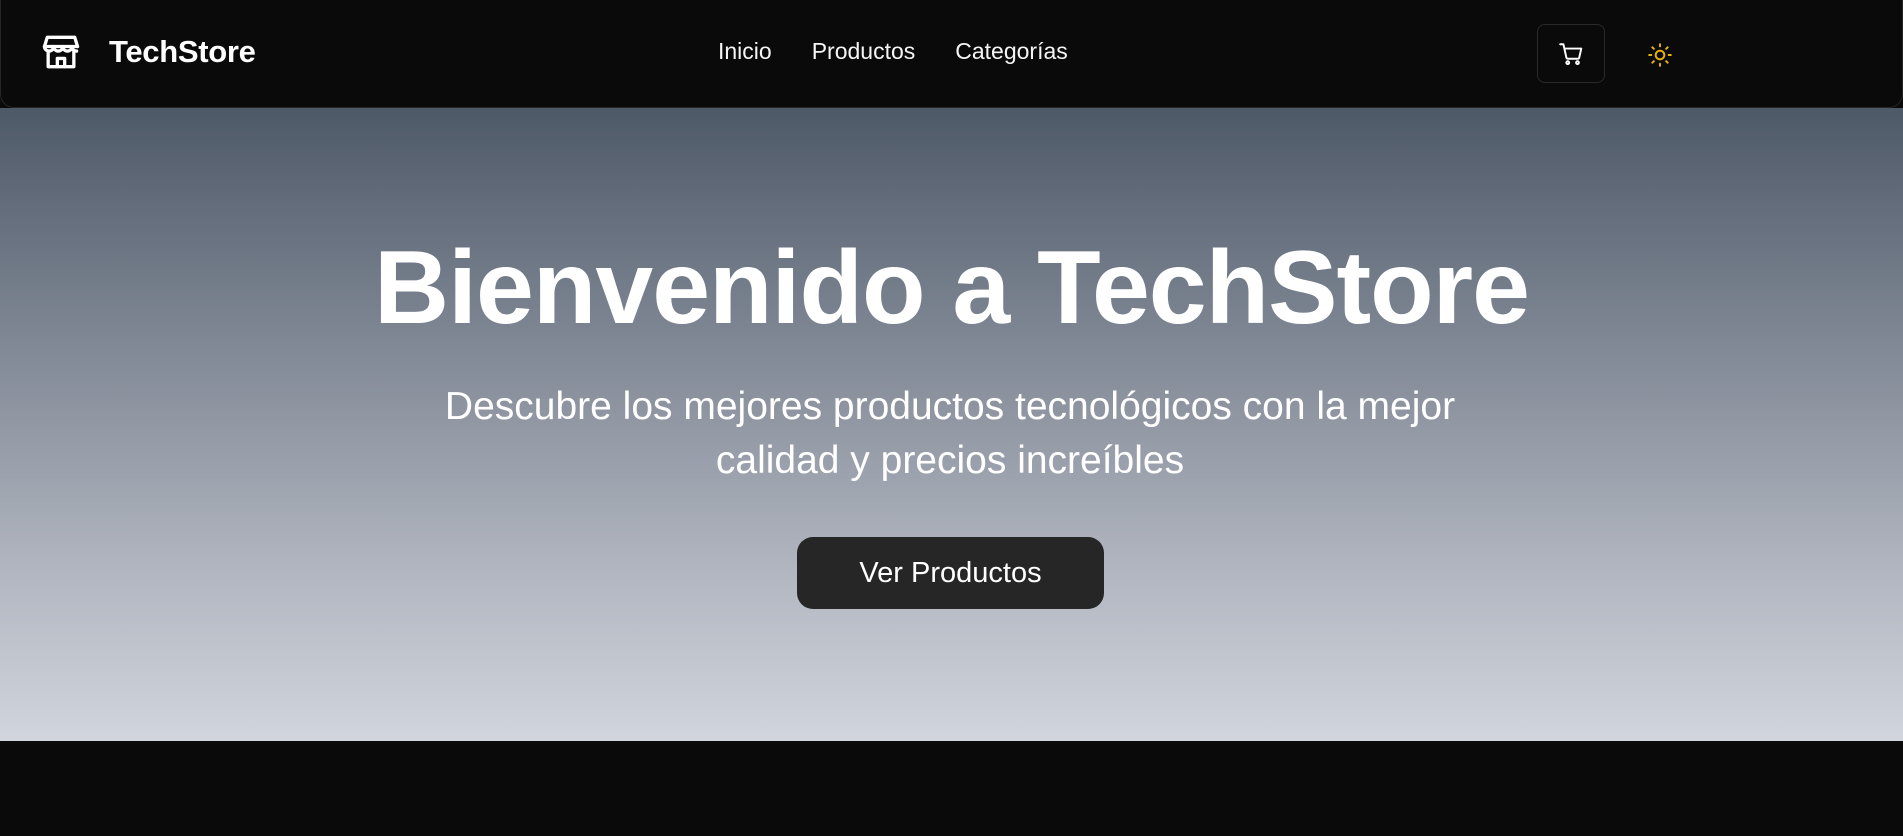 The width and height of the screenshot is (1903, 836). Describe the element at coordinates (950, 573) in the screenshot. I see `view-products-button: Ver Productos` at that location.